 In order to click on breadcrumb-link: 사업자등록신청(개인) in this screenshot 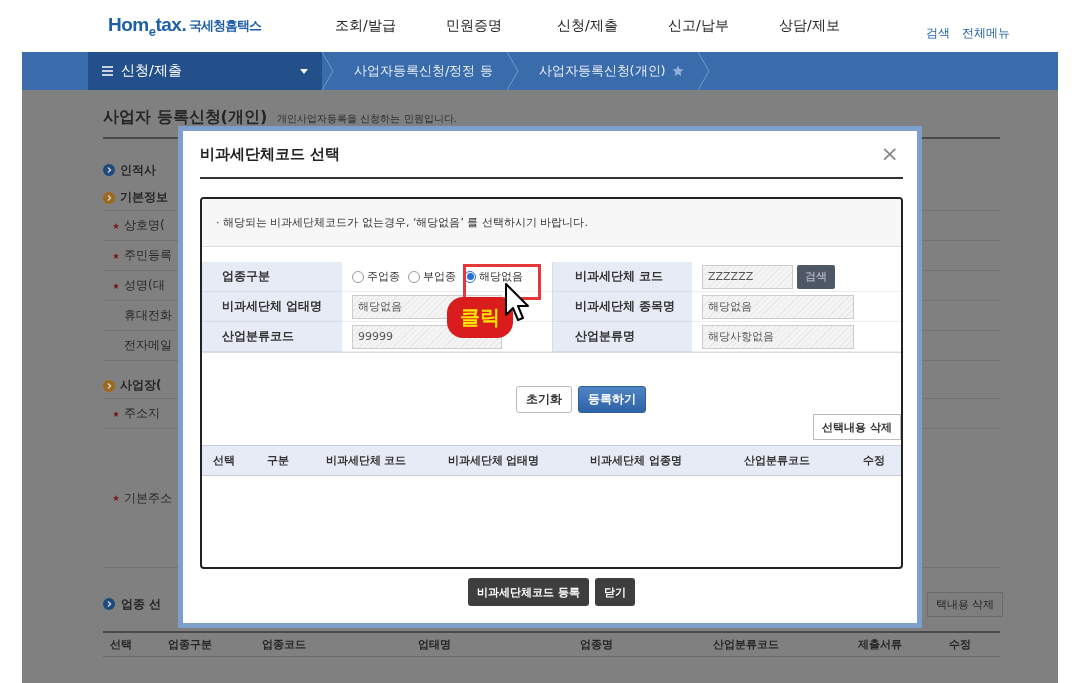, I will do `click(608, 71)`.